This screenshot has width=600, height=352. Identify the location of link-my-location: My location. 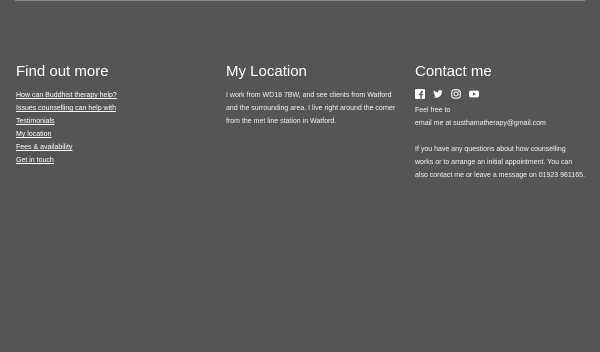
(33, 134).